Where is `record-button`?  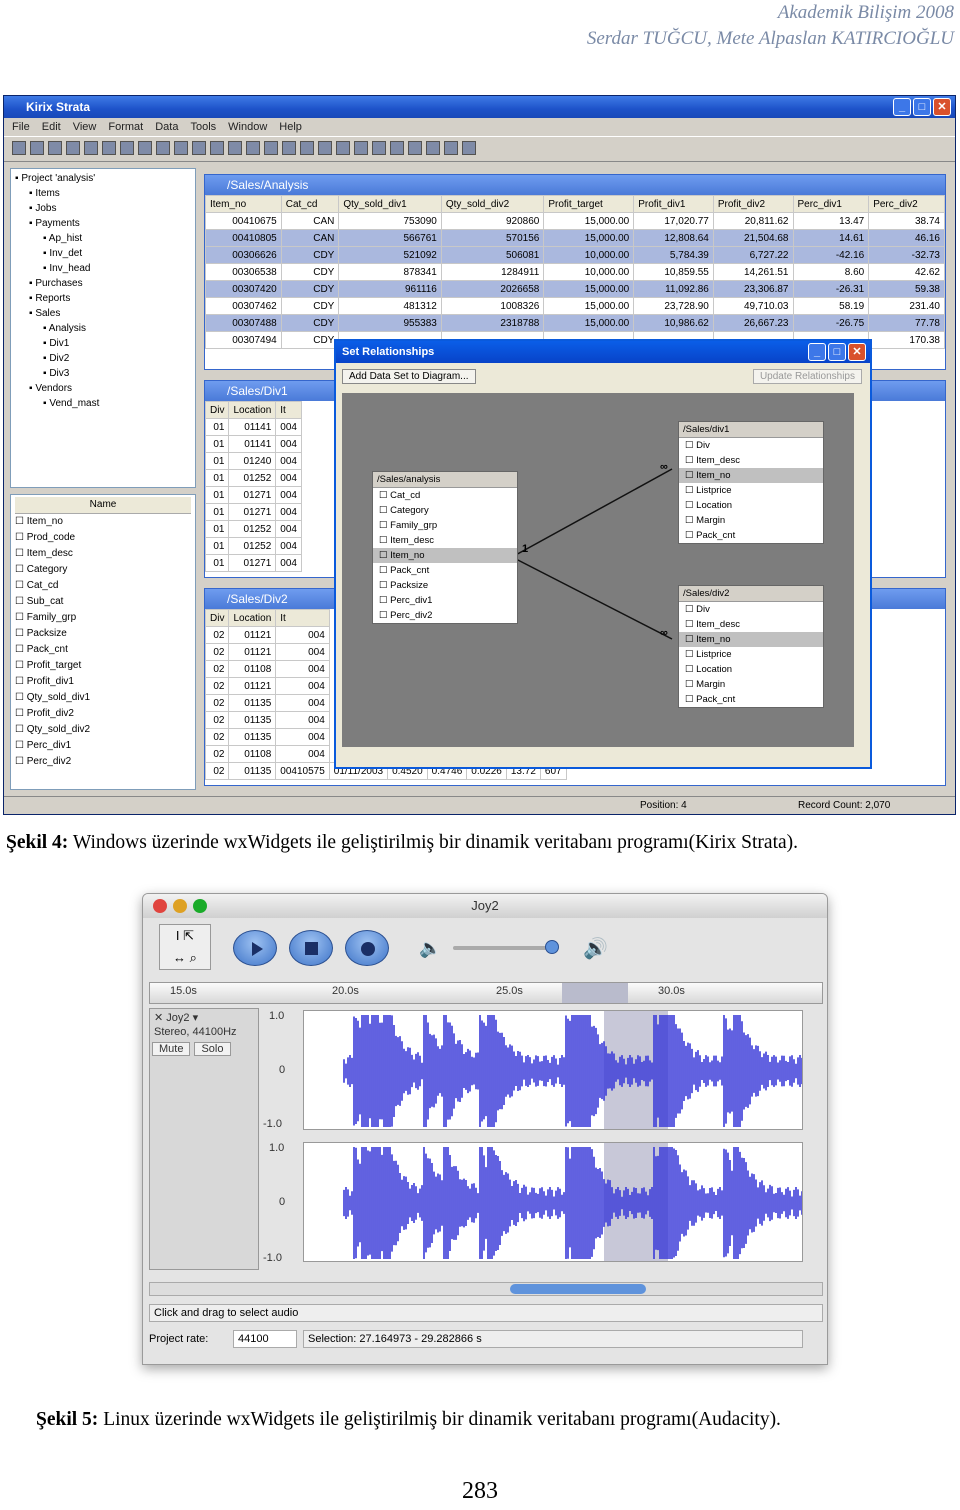 record-button is located at coordinates (367, 948).